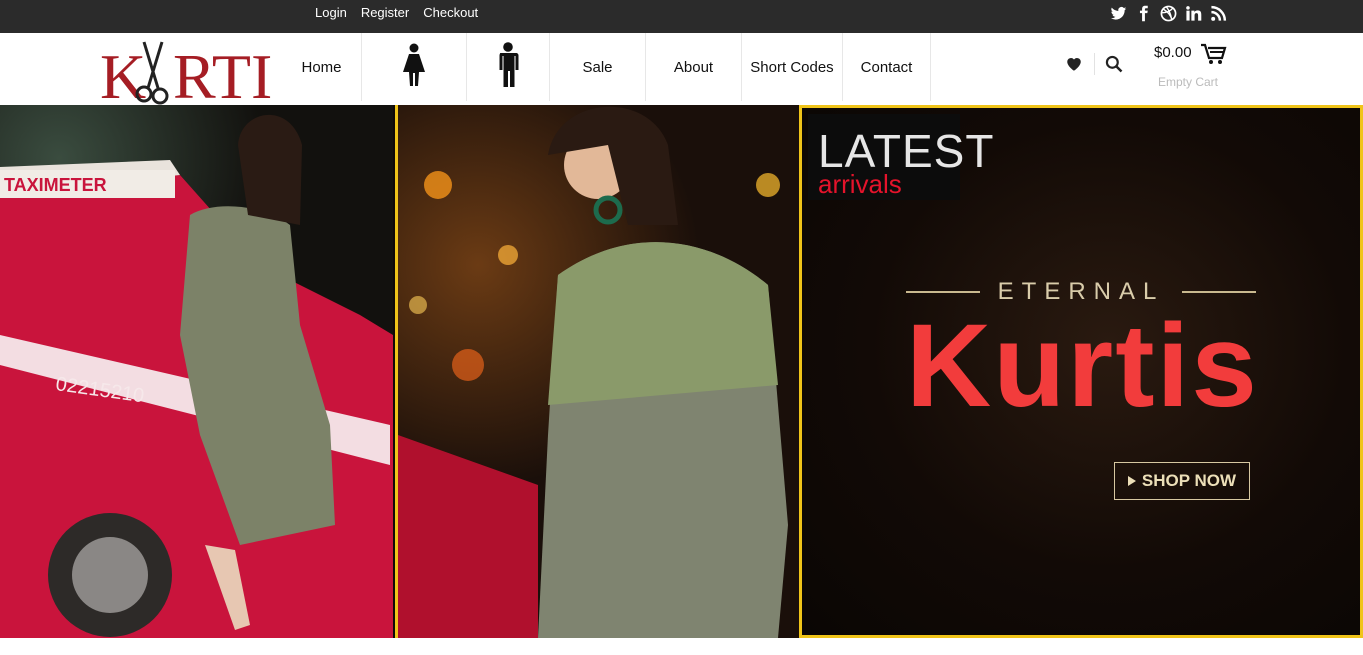 The width and height of the screenshot is (1363, 655). I want to click on search-icon, so click(1114, 64).